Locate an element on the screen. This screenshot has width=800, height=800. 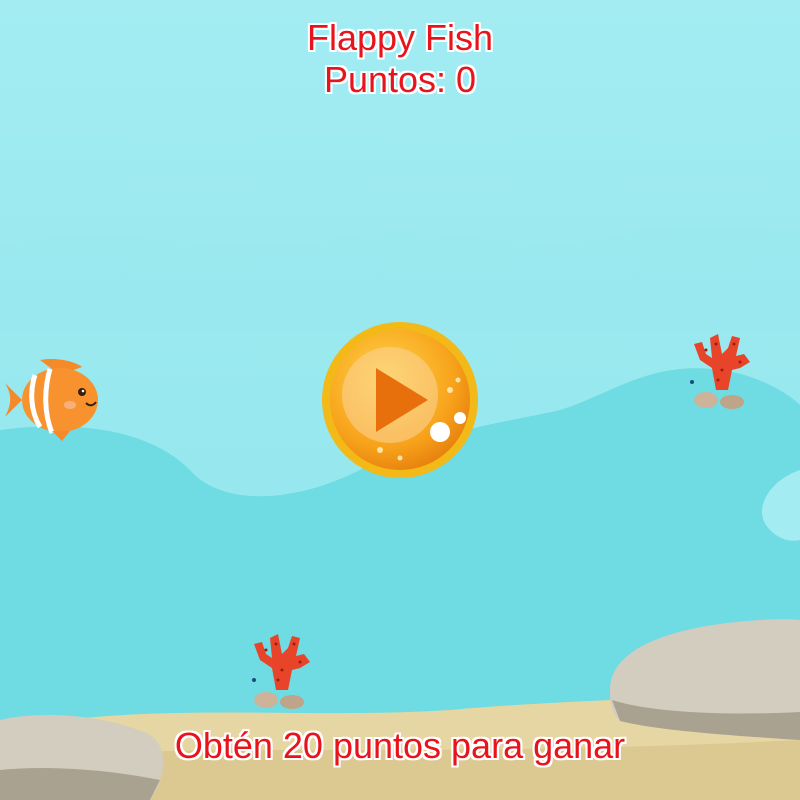
goal-instructions: Obtén 20 puntos para ganar is located at coordinates (400, 745).